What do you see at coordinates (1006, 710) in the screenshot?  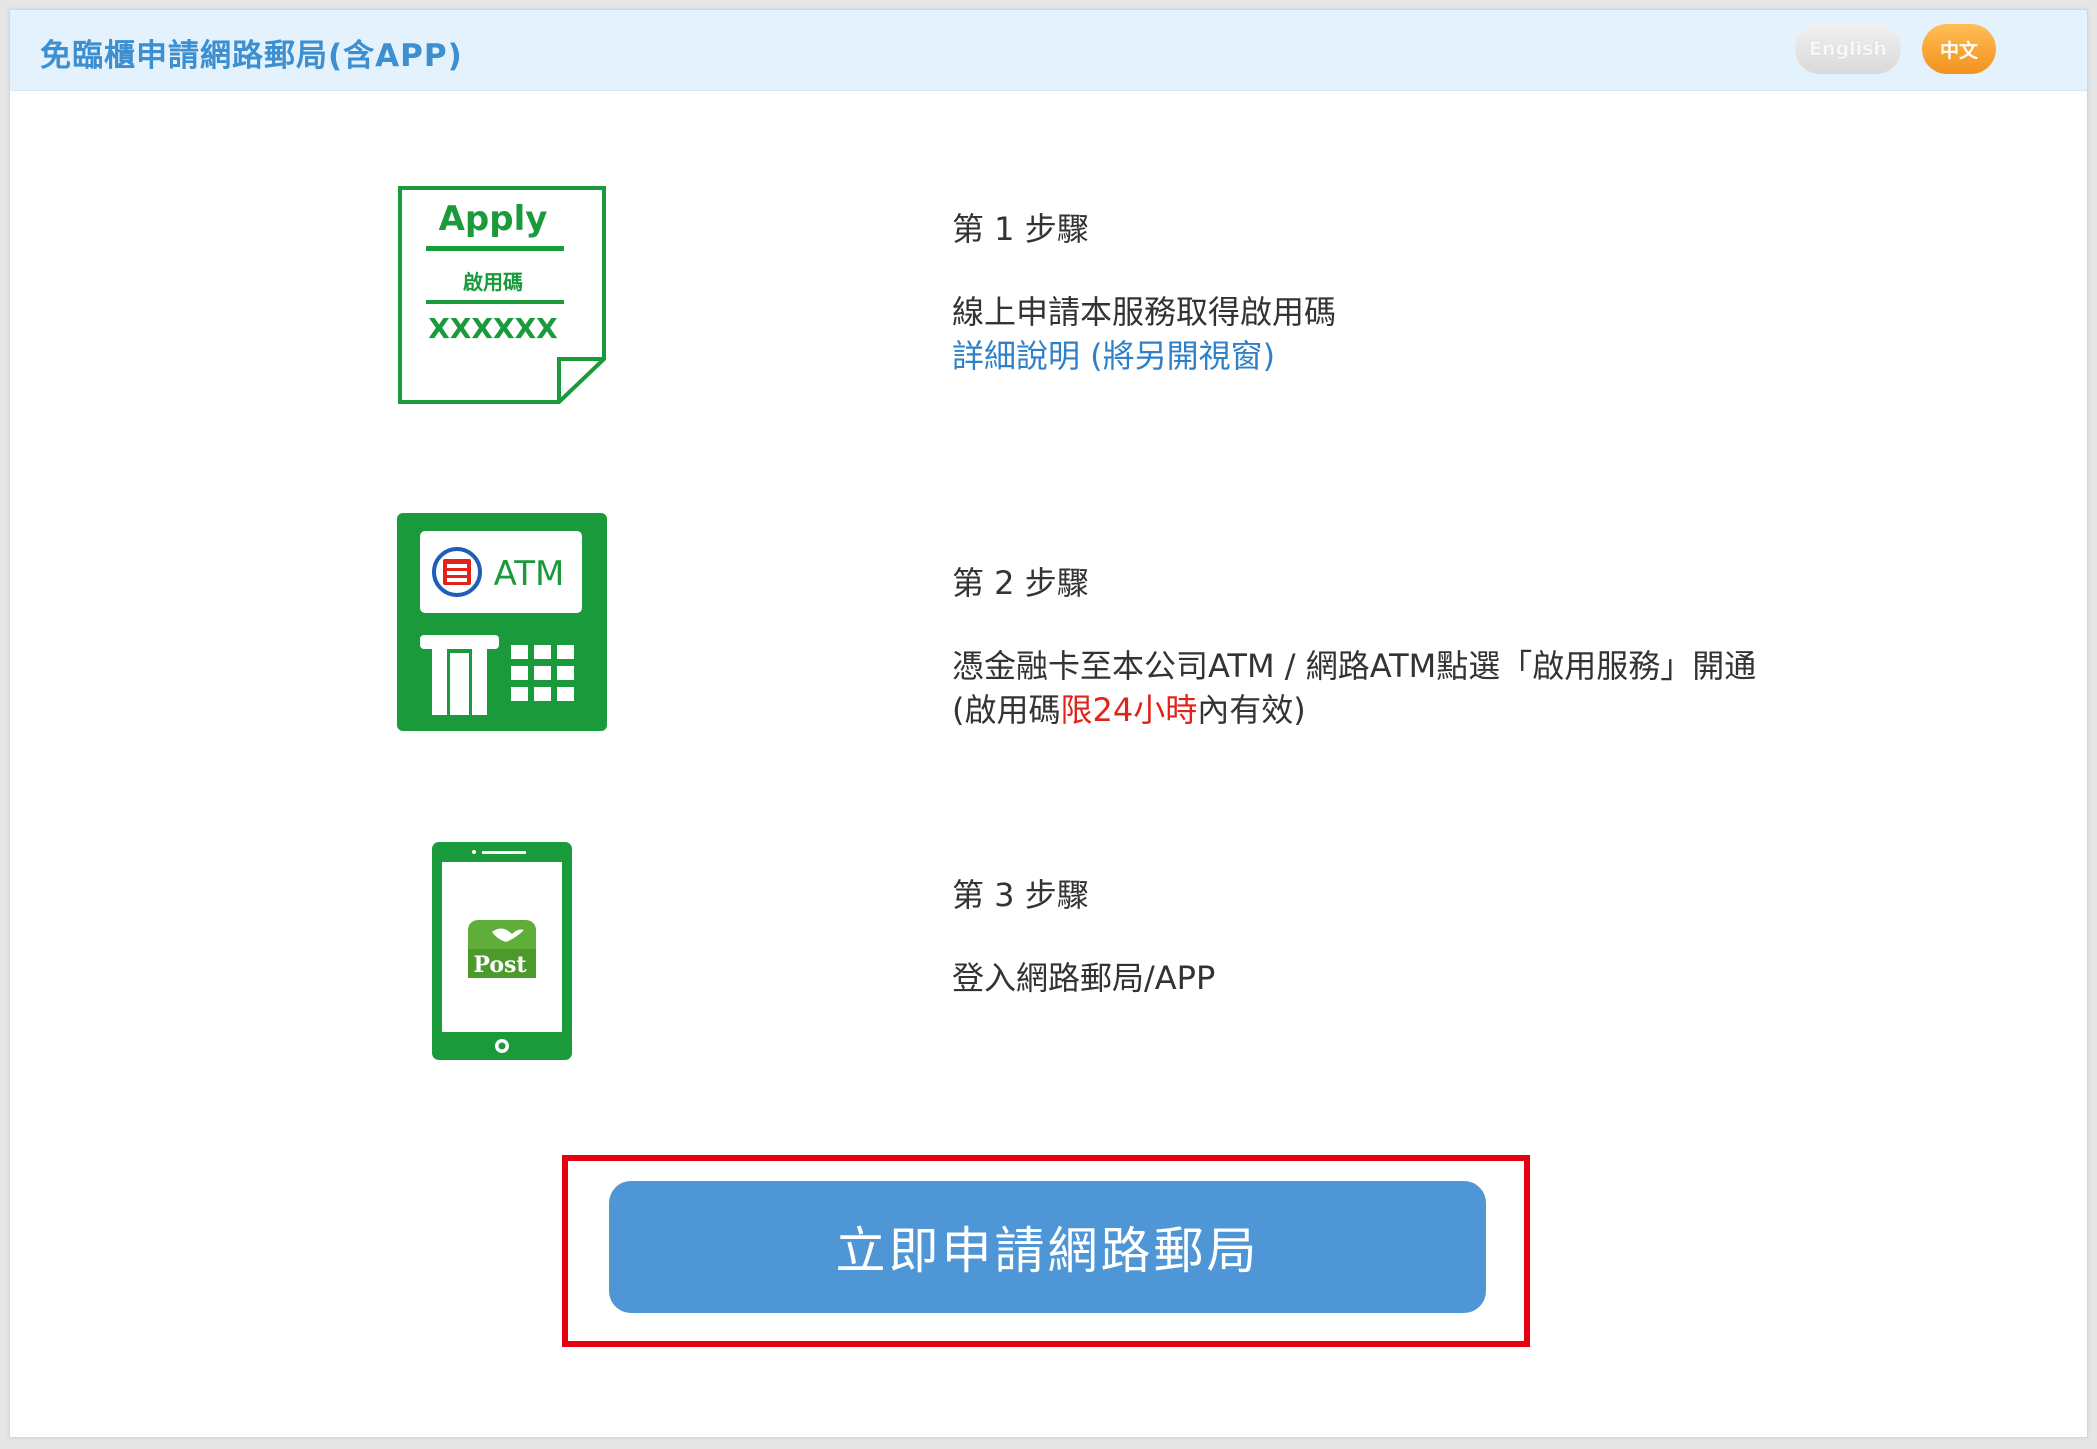 I see `note-prefix: (啟用碼` at bounding box center [1006, 710].